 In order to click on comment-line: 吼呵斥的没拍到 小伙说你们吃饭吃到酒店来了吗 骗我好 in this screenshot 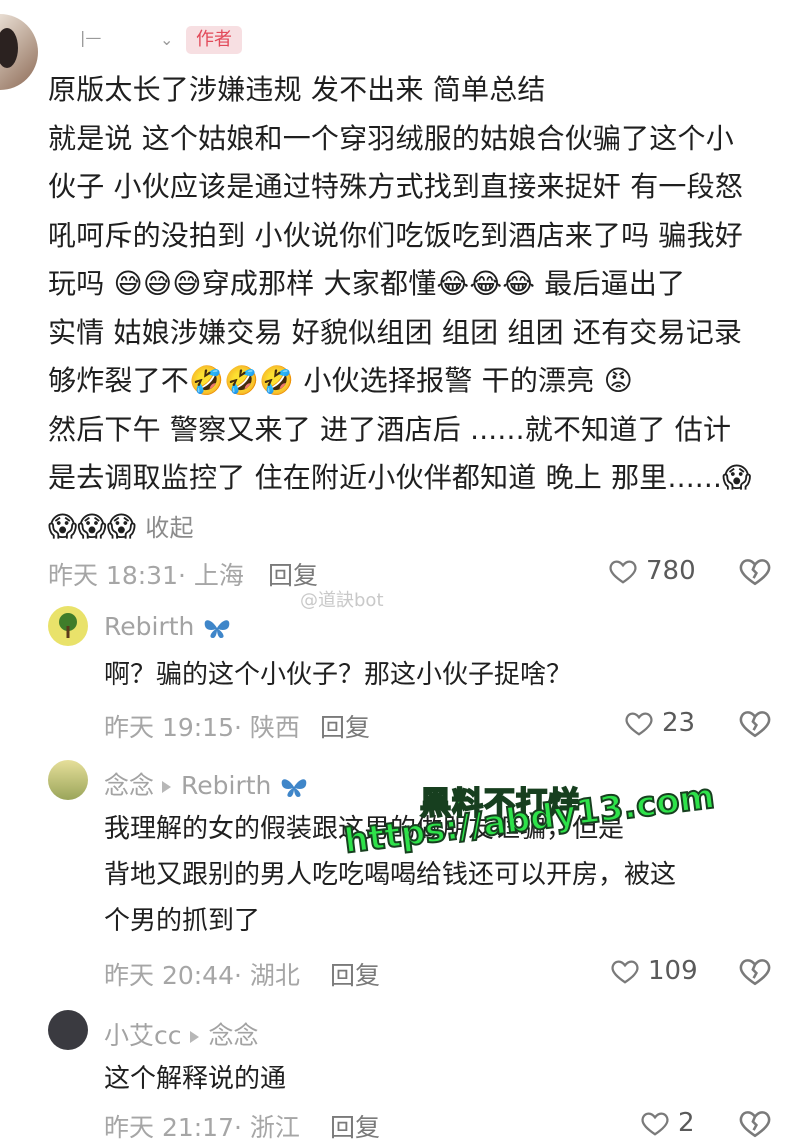, I will do `click(396, 235)`.